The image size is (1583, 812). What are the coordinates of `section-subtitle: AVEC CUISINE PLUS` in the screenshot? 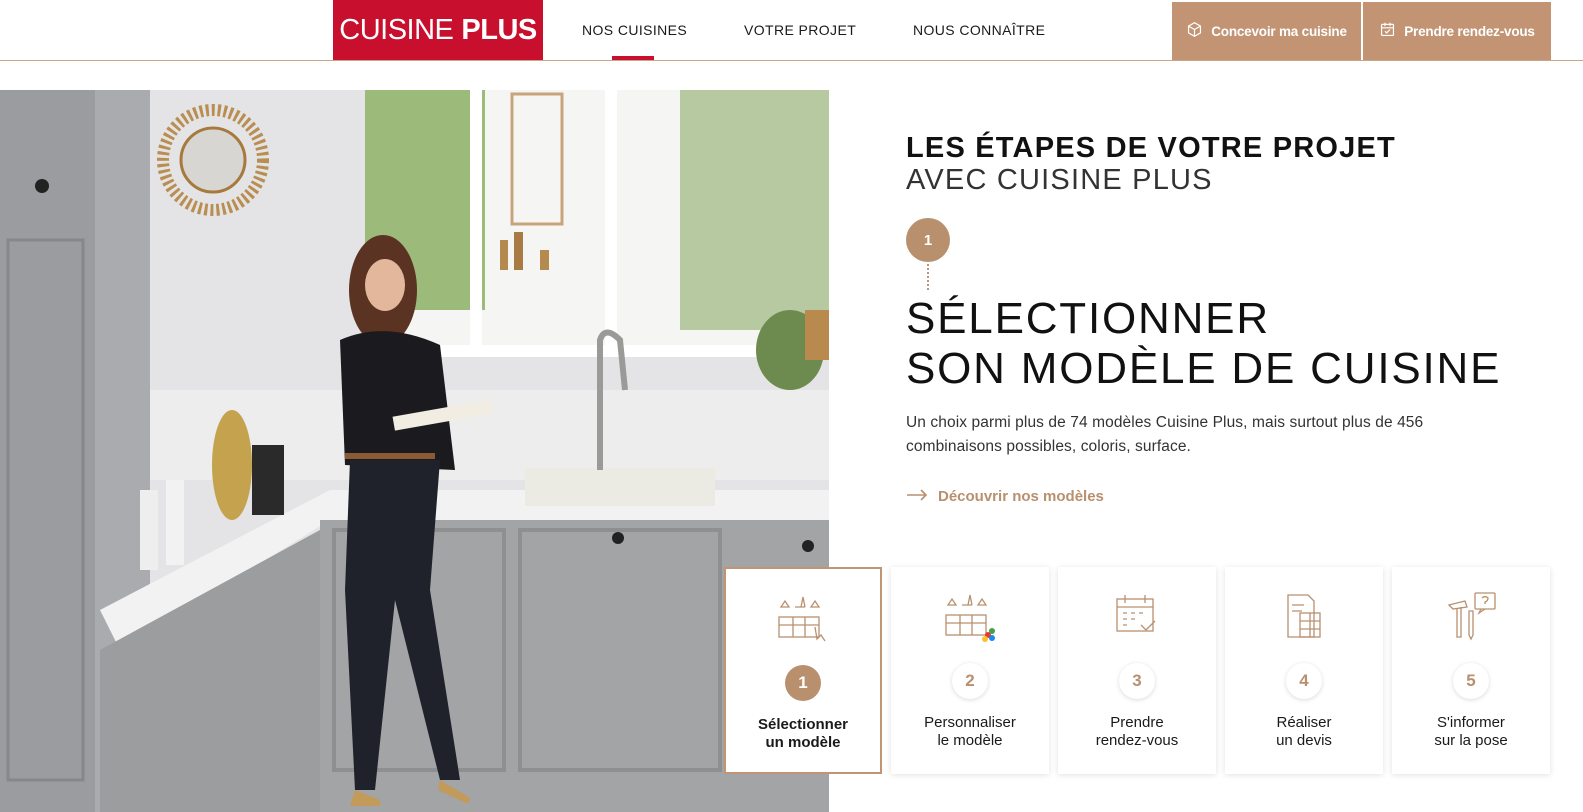 It's located at (1059, 180).